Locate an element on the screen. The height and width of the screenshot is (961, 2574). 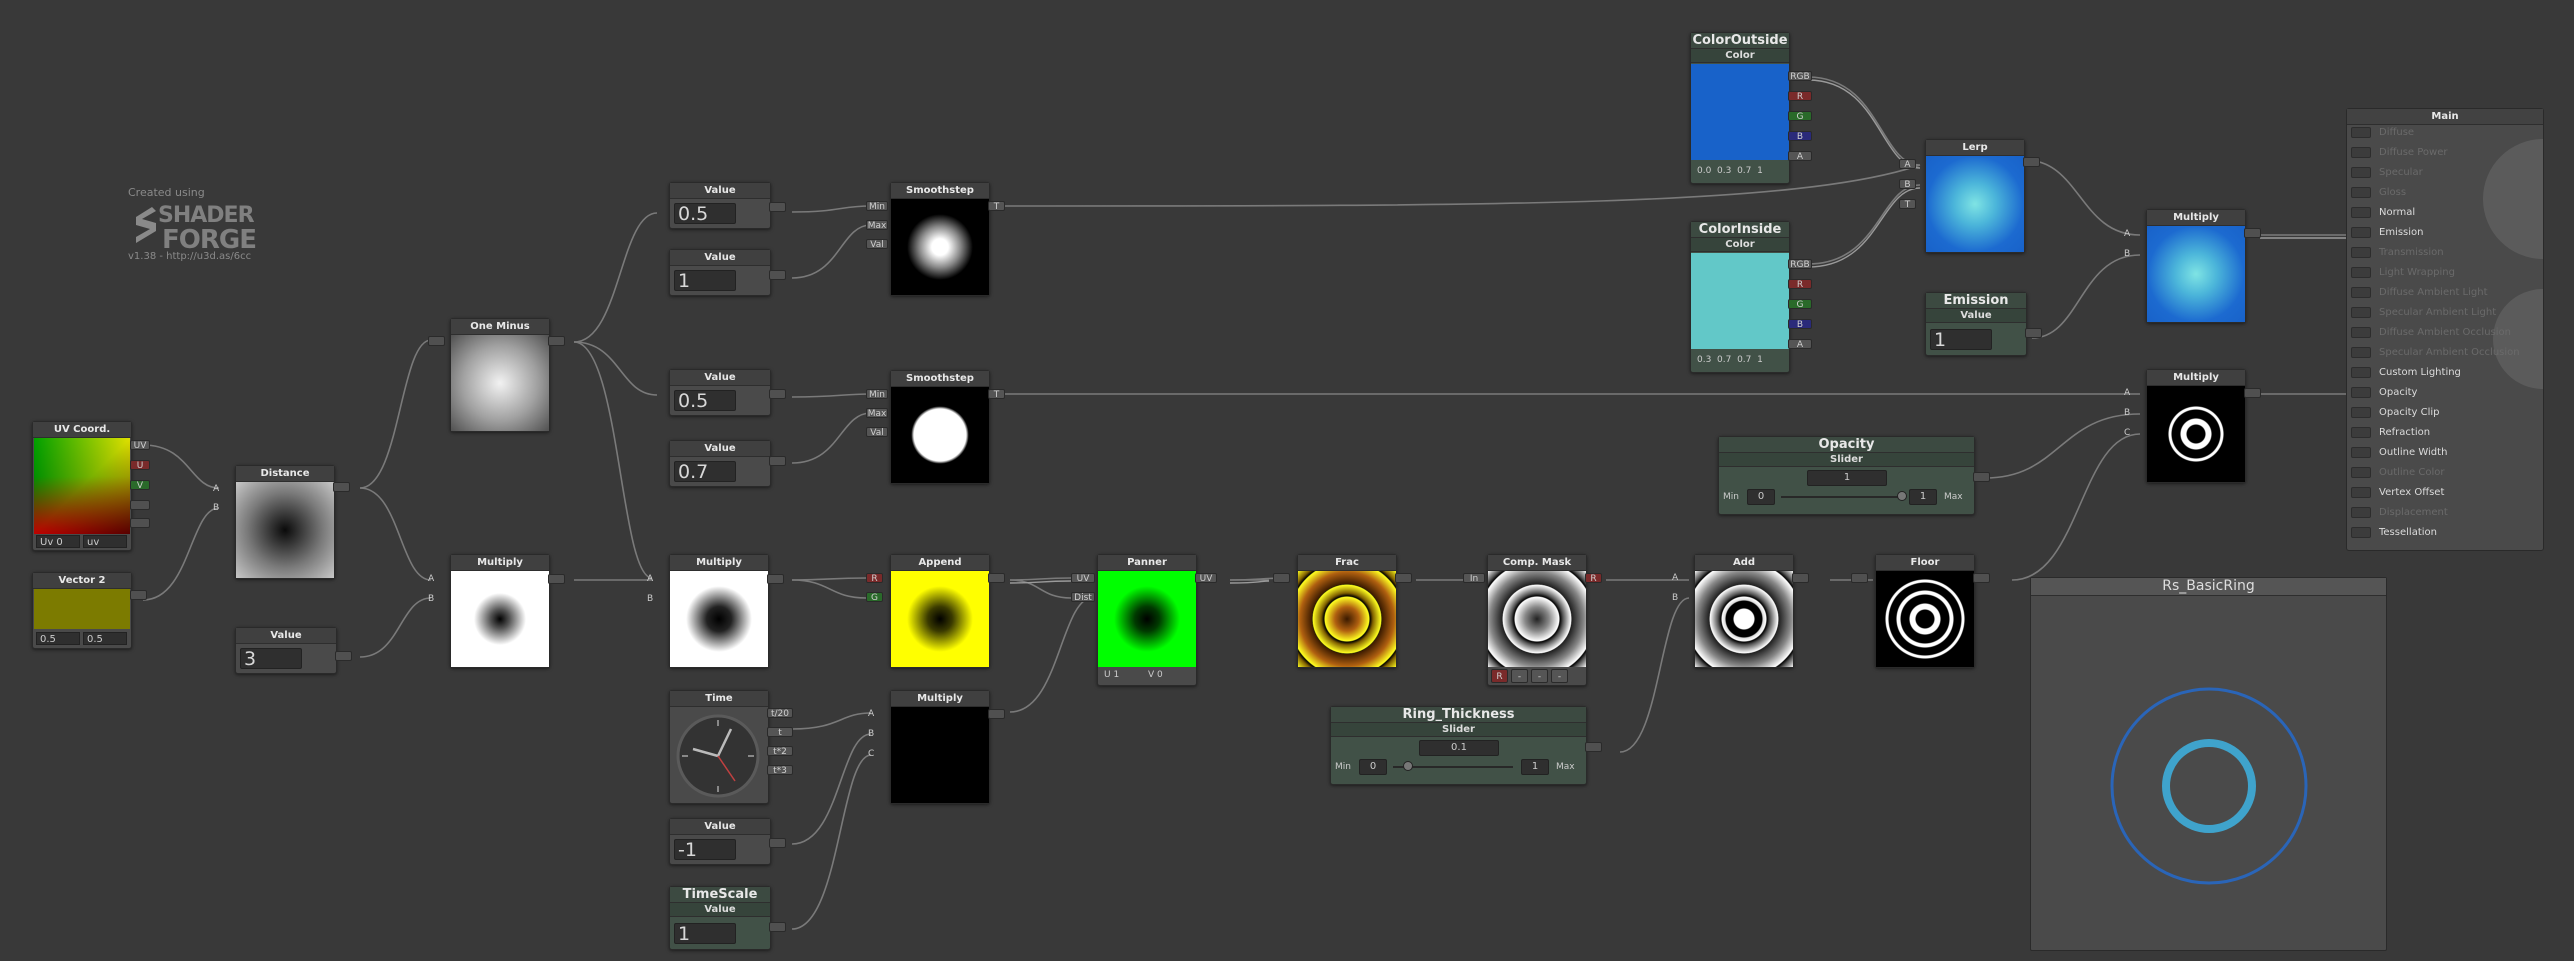
value3-field: 3 is located at coordinates (271, 659).